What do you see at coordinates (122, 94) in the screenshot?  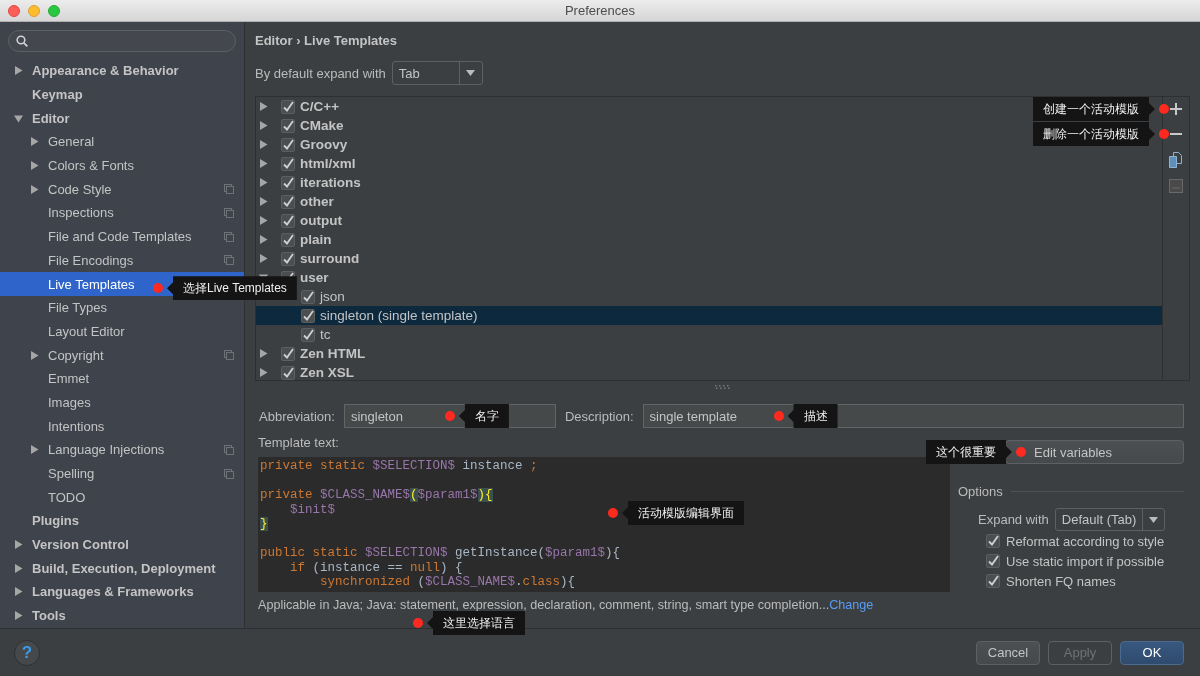 I see `sidebar-item: Keymap` at bounding box center [122, 94].